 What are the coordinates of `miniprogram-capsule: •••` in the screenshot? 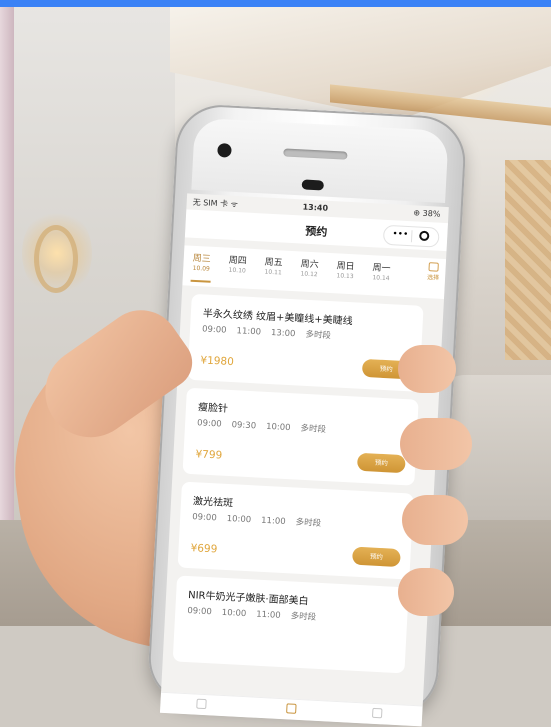 It's located at (411, 236).